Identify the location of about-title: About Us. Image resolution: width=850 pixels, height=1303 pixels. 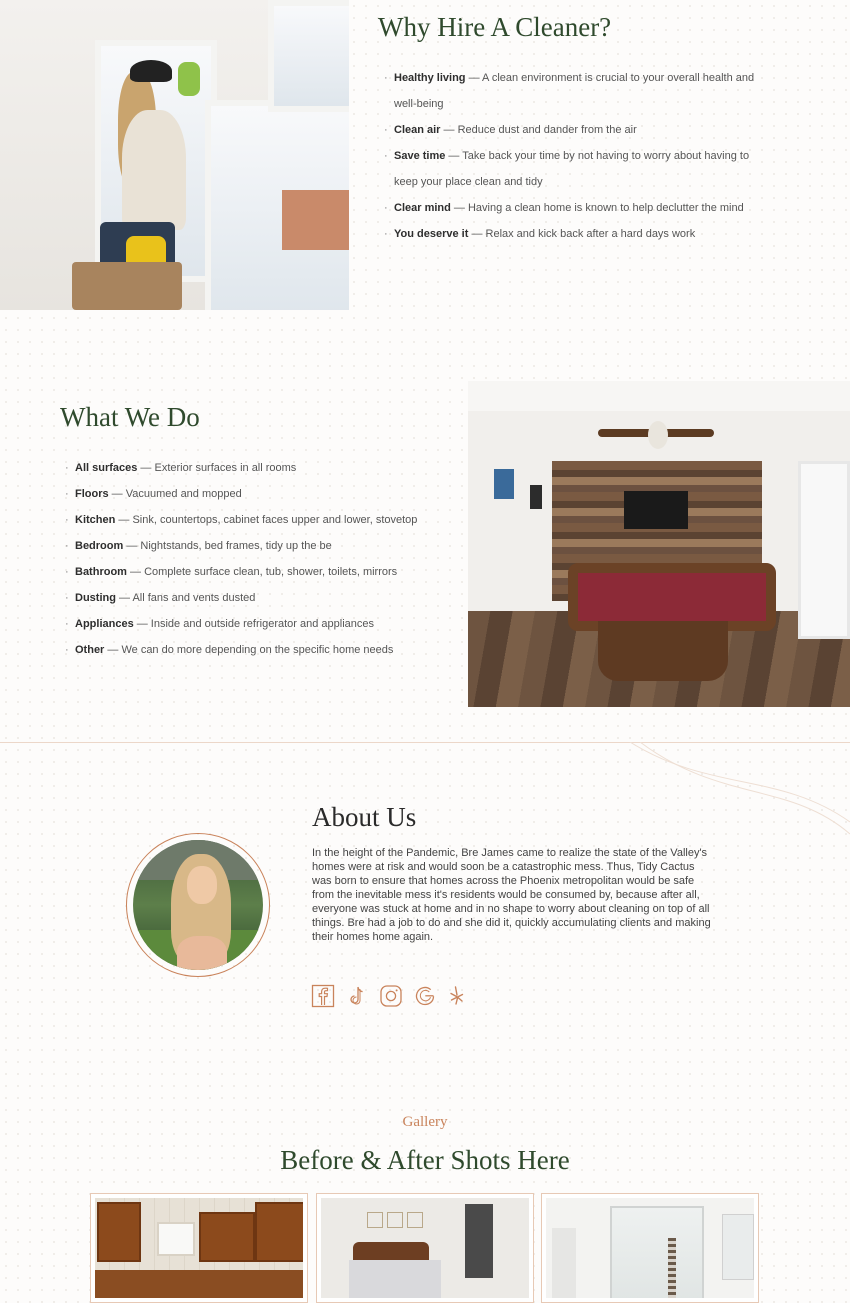
(364, 817).